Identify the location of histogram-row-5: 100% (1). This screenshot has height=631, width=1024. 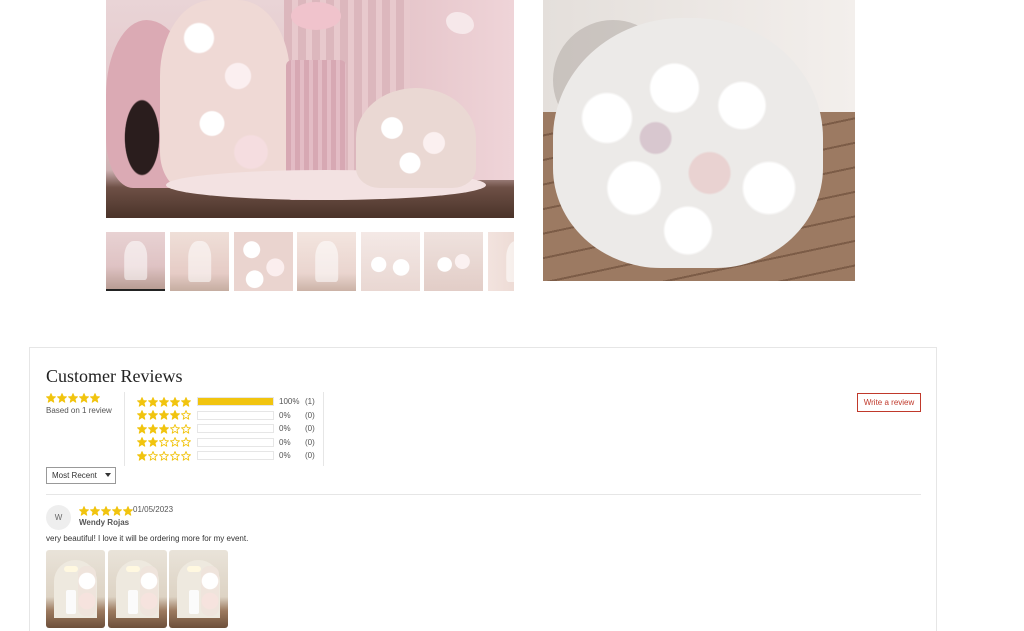
(226, 401).